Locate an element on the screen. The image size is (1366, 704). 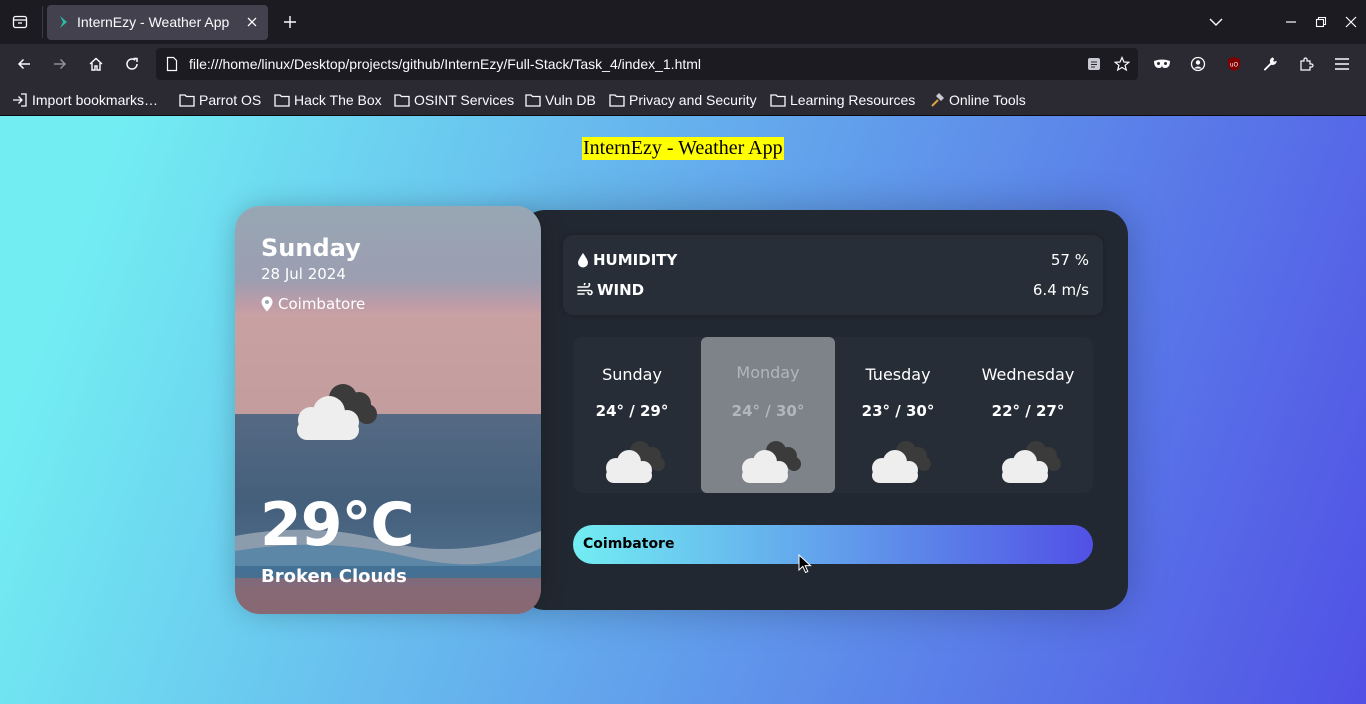
back-icon is located at coordinates (24, 64).